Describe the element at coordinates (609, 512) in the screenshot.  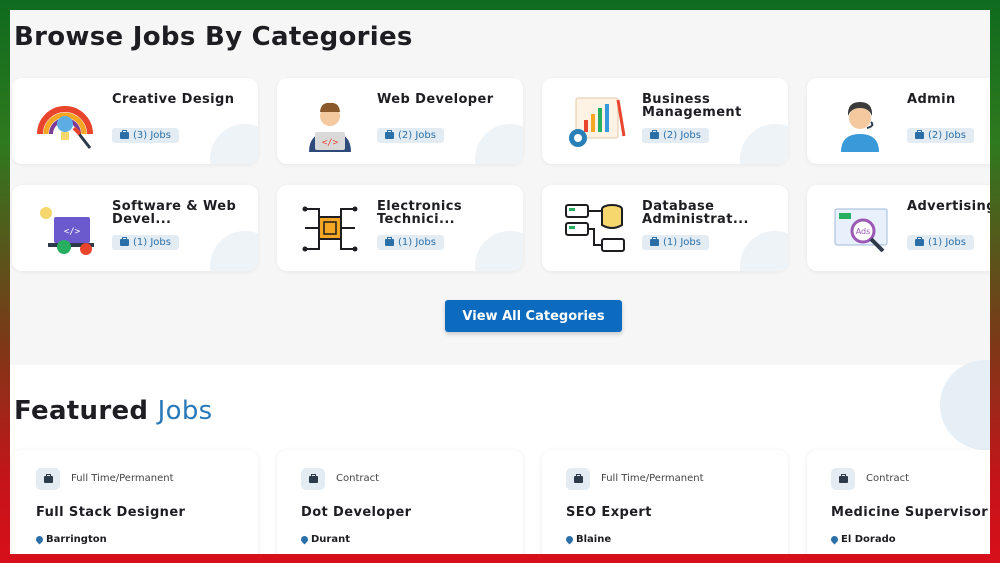
I see `job-title: SEO Expert` at that location.